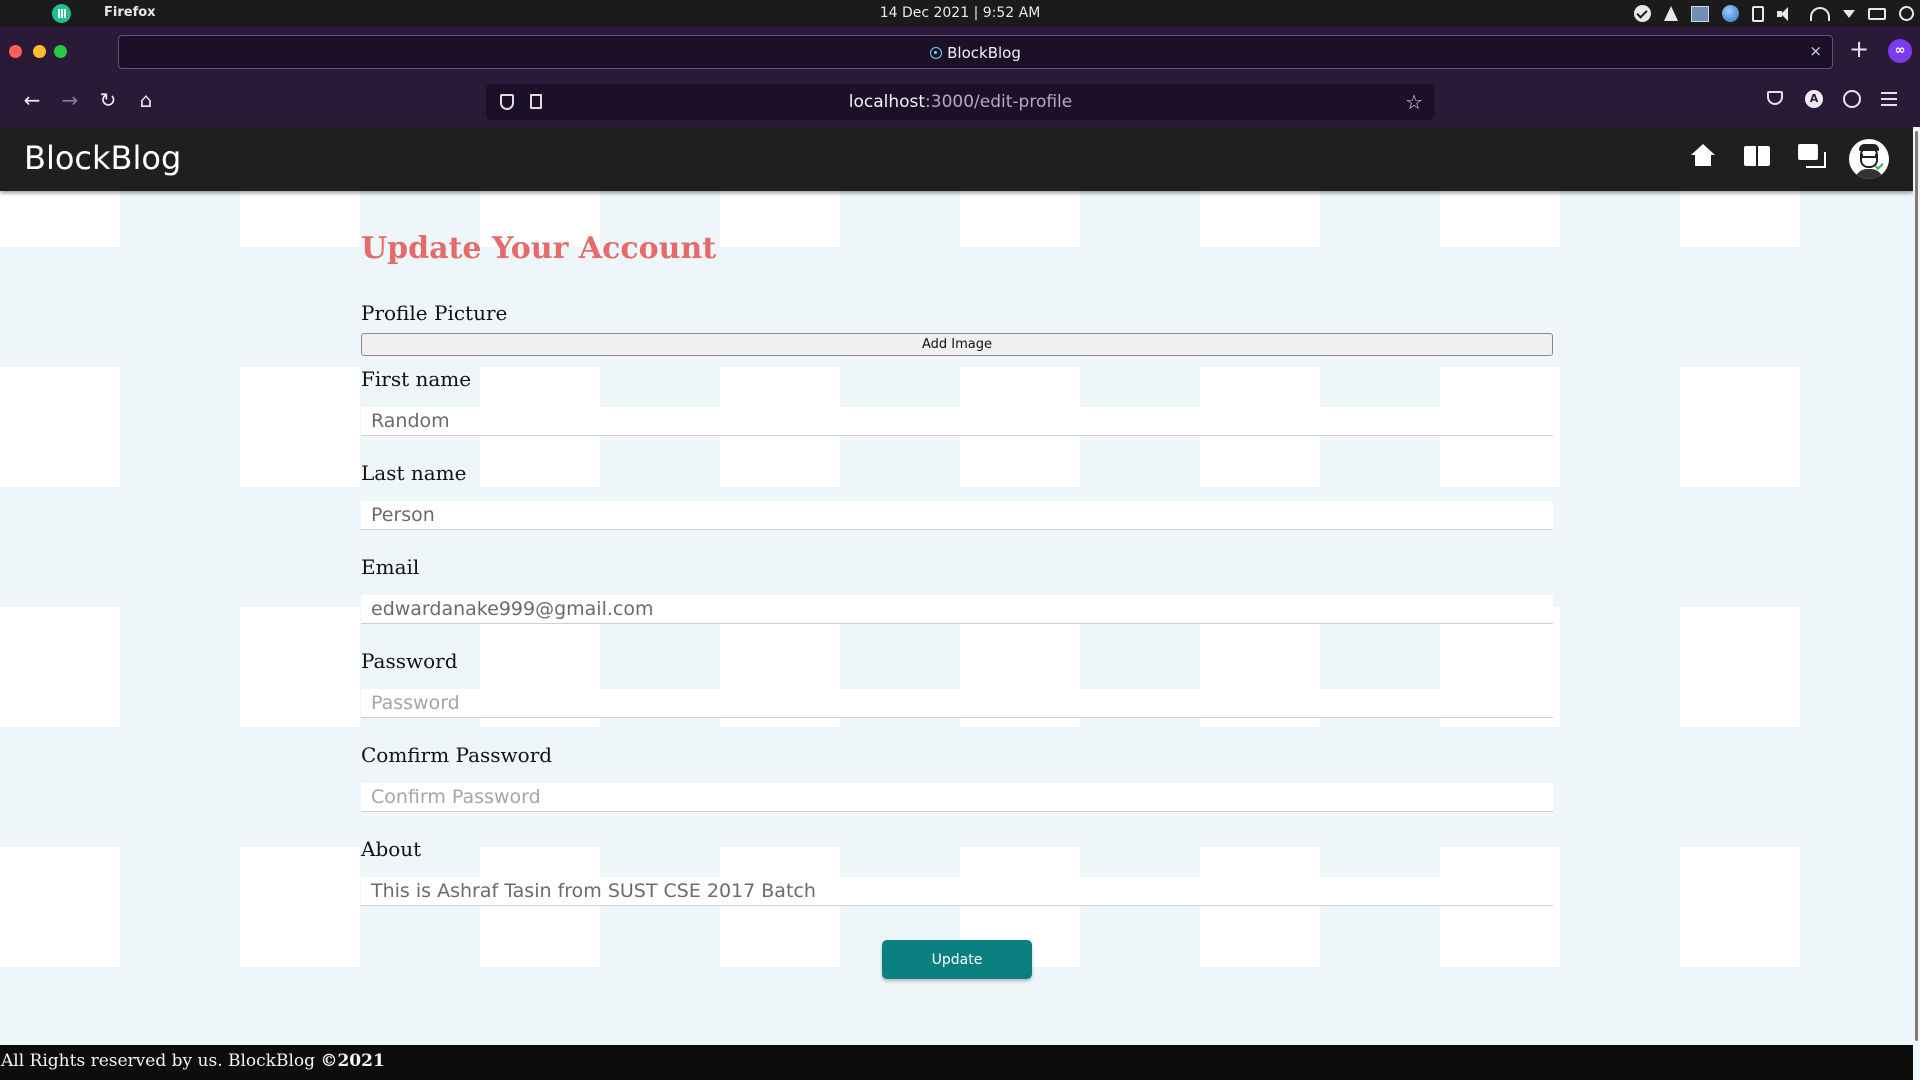  I want to click on url-text: localhost:3000/edit-profile, so click(960, 102).